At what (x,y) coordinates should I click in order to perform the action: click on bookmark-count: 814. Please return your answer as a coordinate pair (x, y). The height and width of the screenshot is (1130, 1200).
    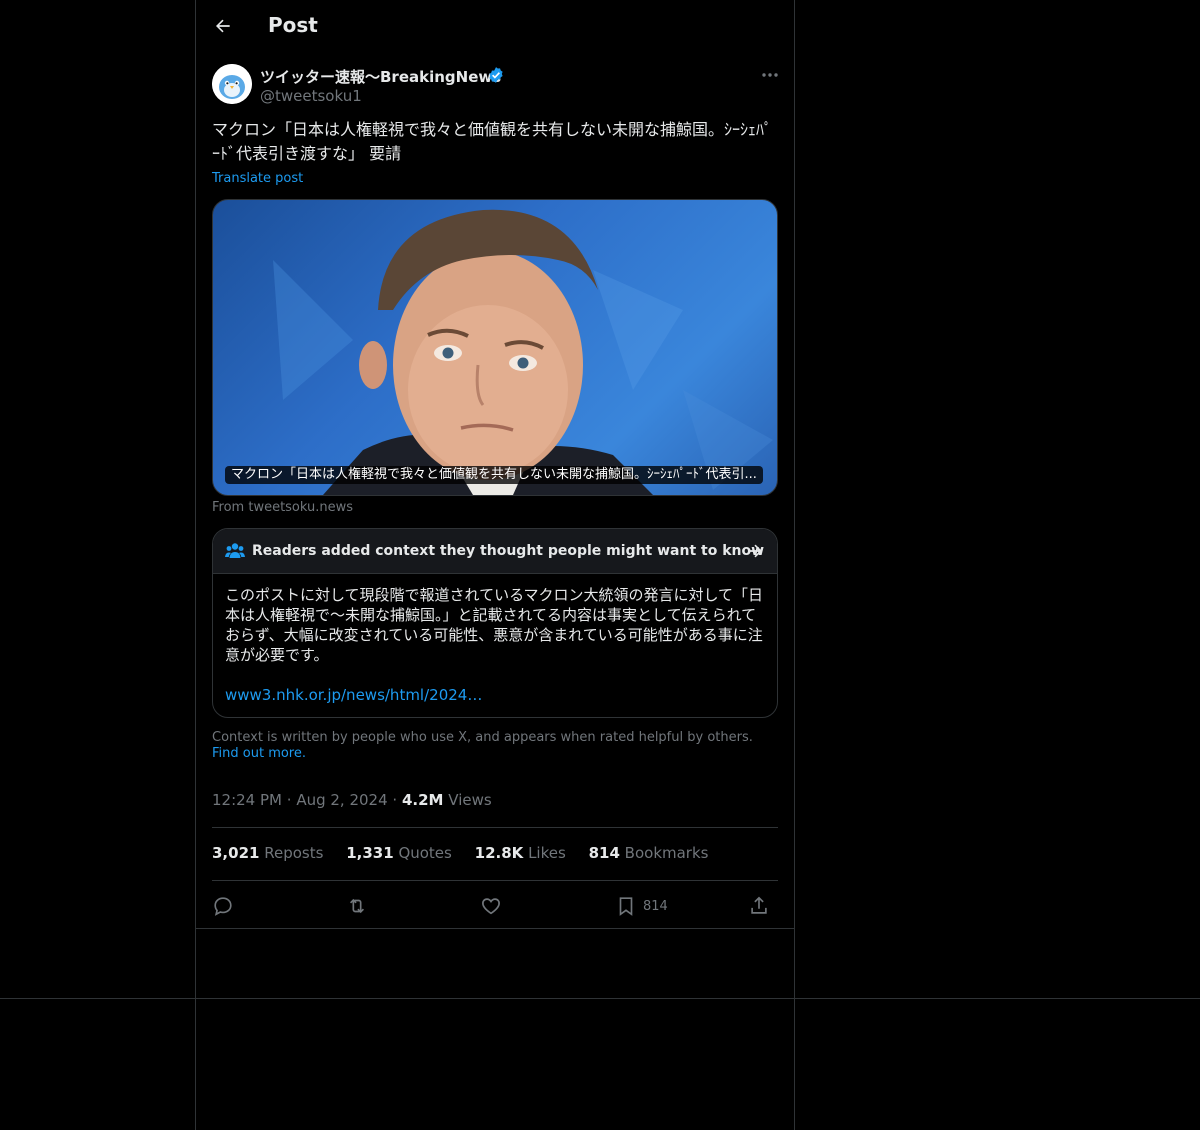
    Looking at the image, I should click on (655, 906).